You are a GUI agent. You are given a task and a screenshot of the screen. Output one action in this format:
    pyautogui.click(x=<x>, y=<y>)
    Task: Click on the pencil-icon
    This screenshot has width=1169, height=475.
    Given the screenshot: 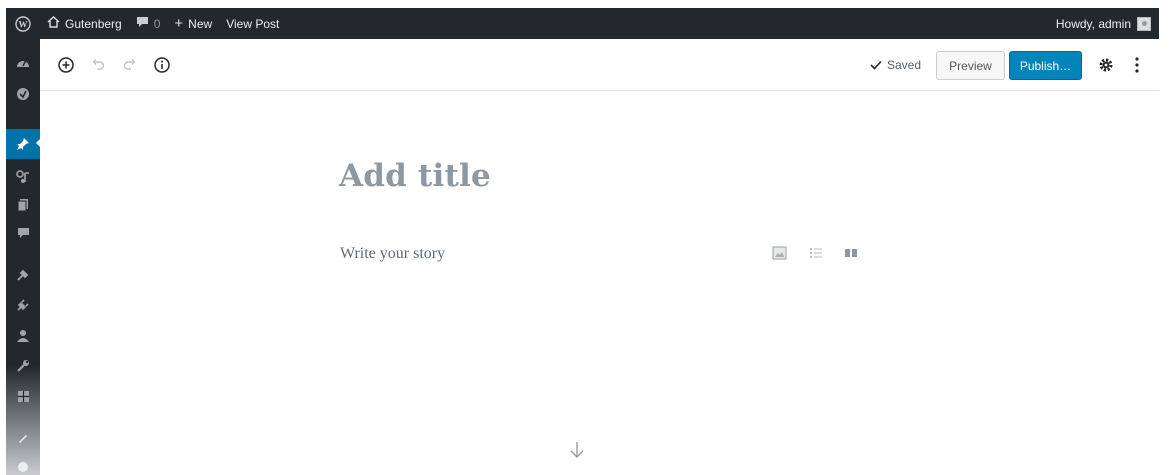 What is the action you would take?
    pyautogui.click(x=23, y=438)
    